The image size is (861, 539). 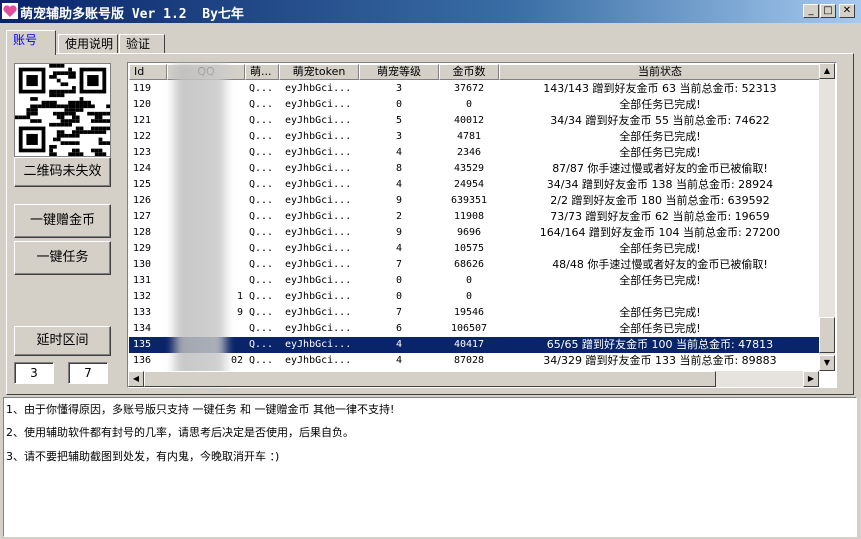 I want to click on table-row: 134 Q... eyJhbGci... 6 106507 全部任务已完成!, so click(x=475, y=329).